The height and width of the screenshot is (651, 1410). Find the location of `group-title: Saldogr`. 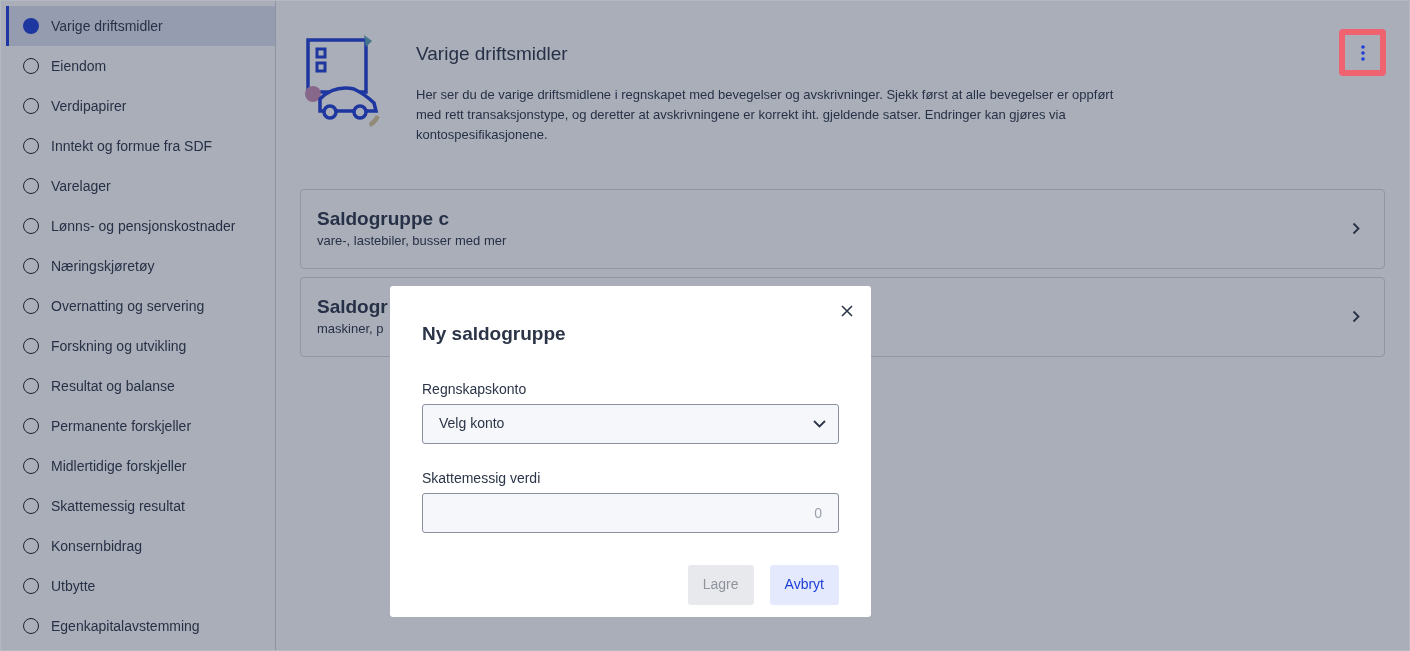

group-title: Saldogr is located at coordinates (352, 306).